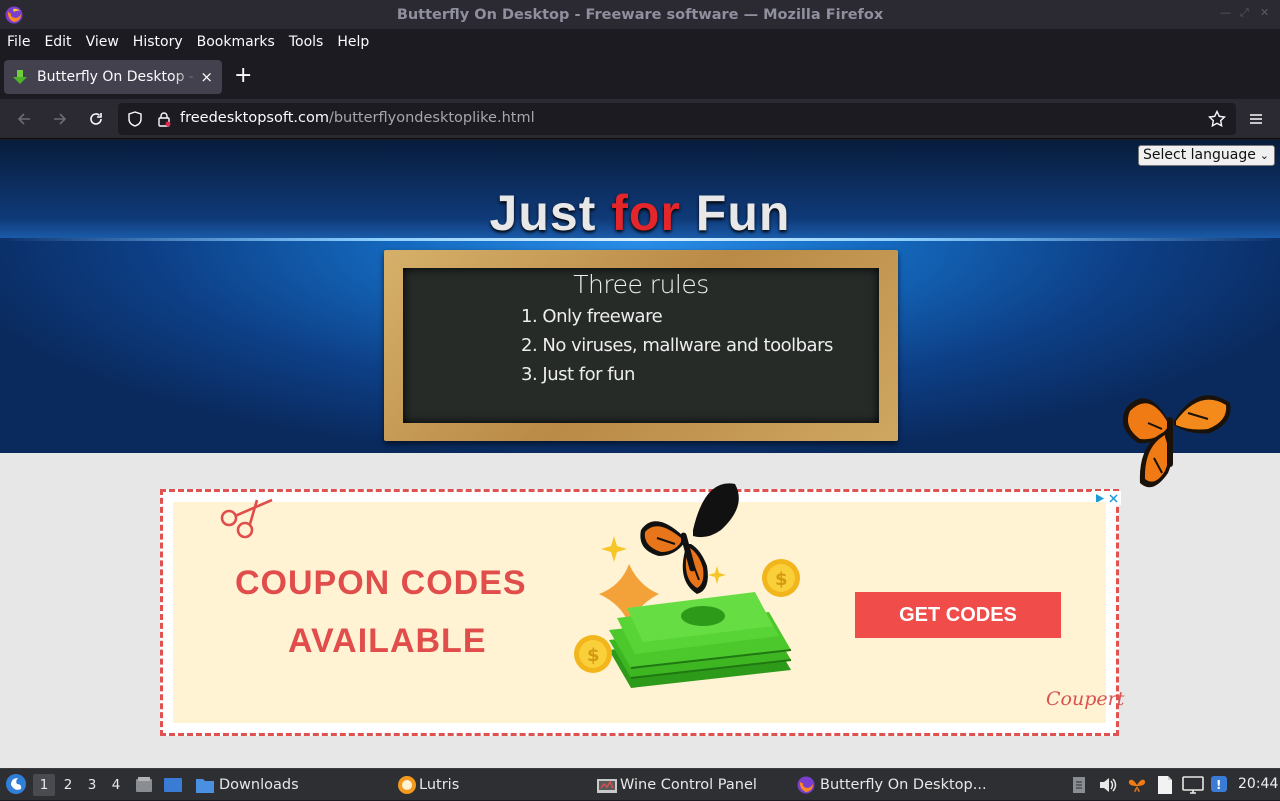 The width and height of the screenshot is (1280, 801). Describe the element at coordinates (117, 77) in the screenshot. I see `tab-label: Butterfly On Desktop - Freeware software` at that location.